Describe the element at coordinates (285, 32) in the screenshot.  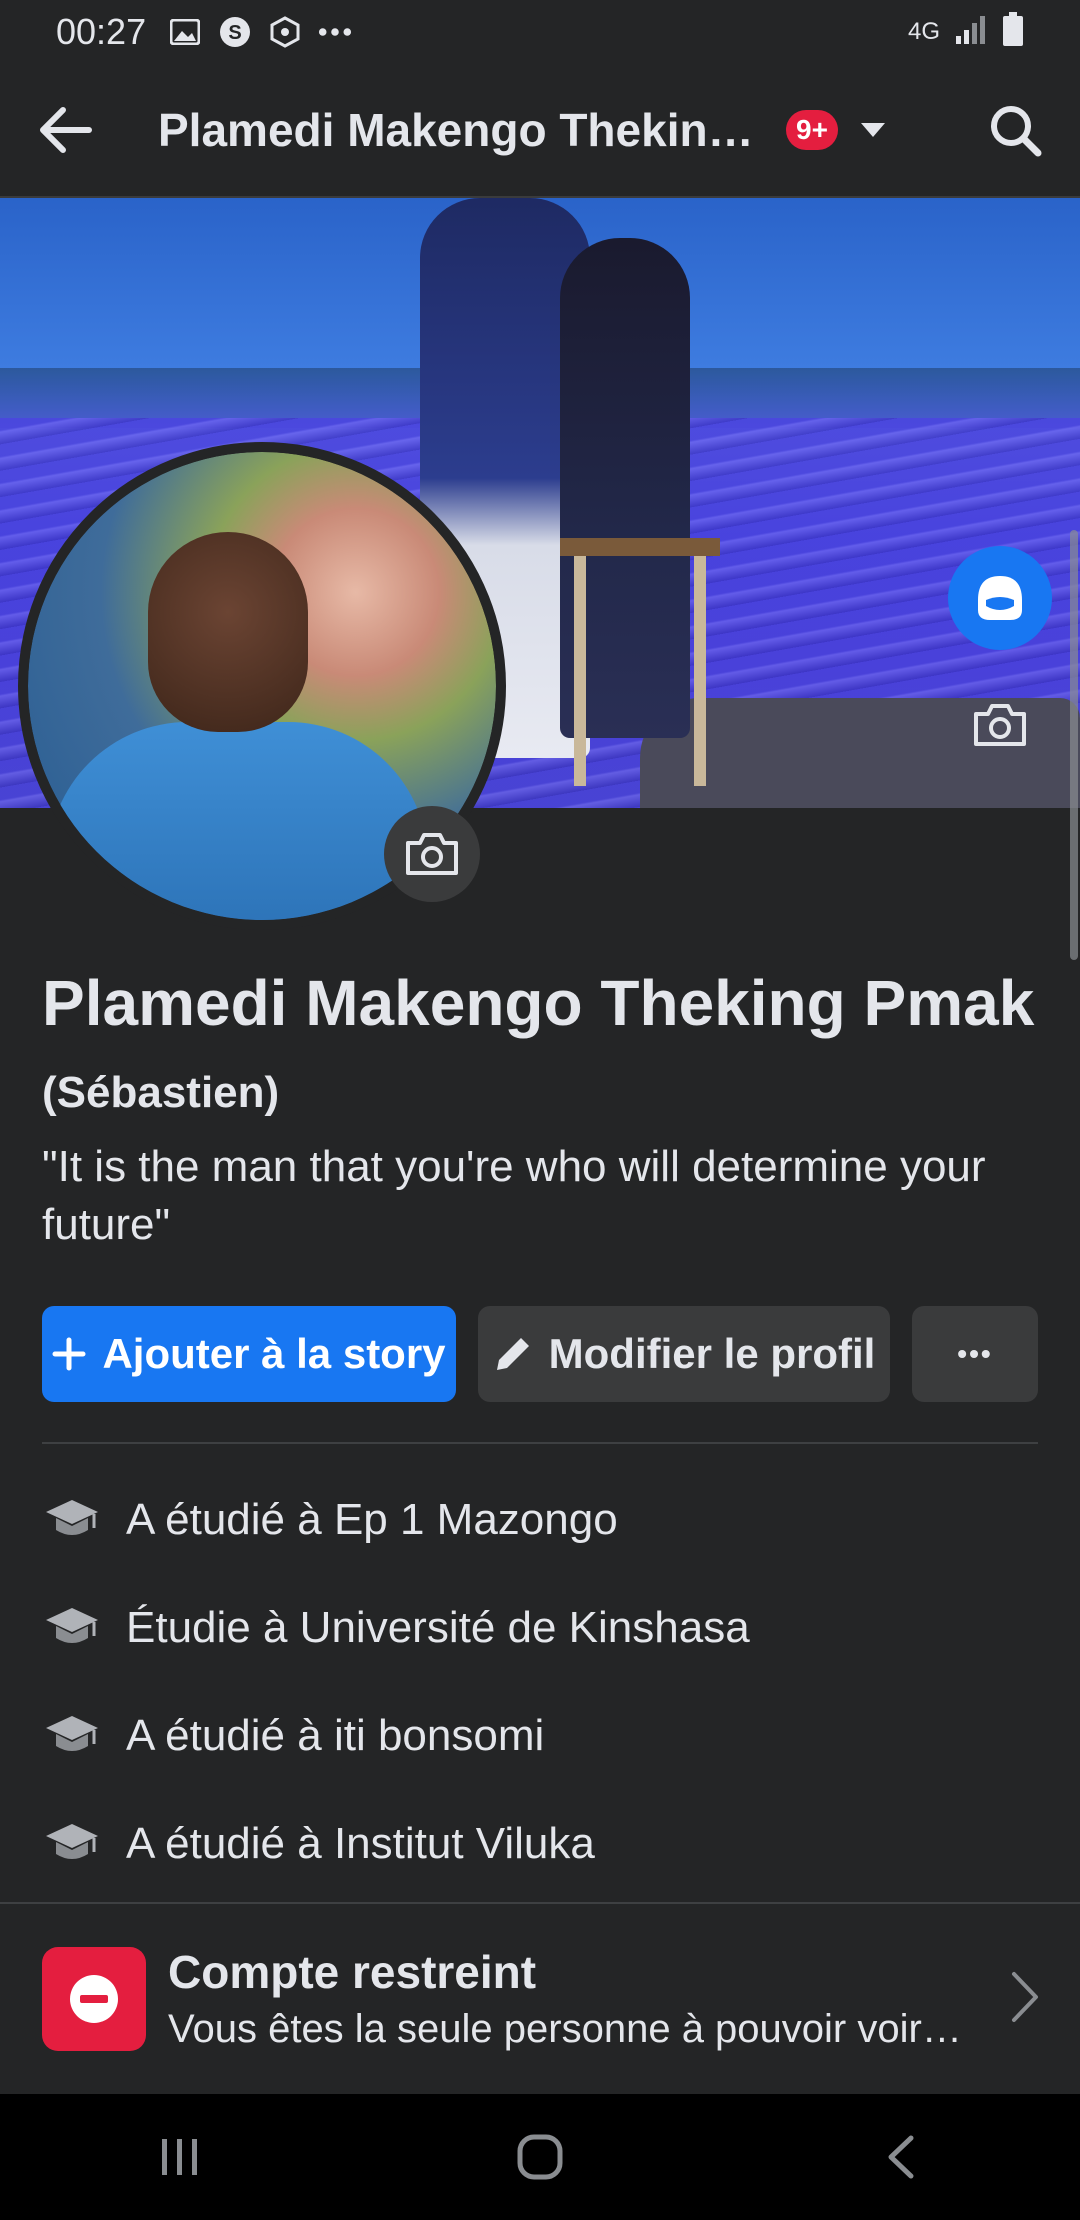
I see `hexagon-icon` at that location.